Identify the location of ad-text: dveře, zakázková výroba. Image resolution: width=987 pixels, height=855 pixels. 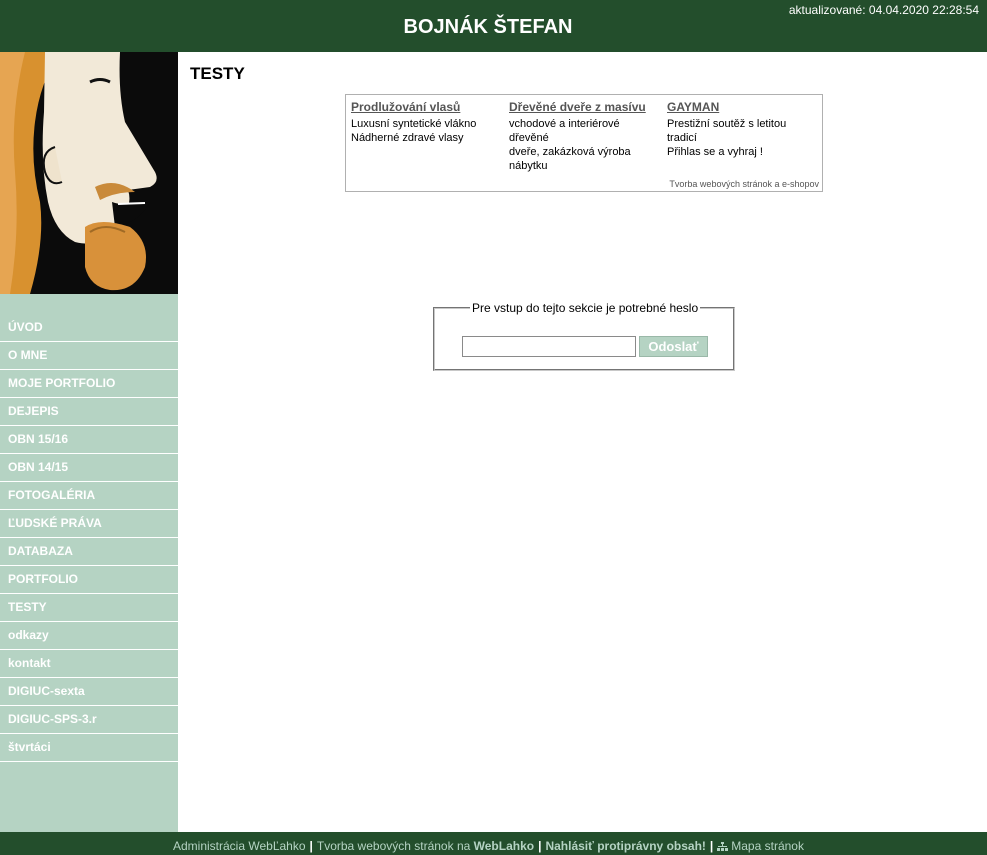
(570, 152).